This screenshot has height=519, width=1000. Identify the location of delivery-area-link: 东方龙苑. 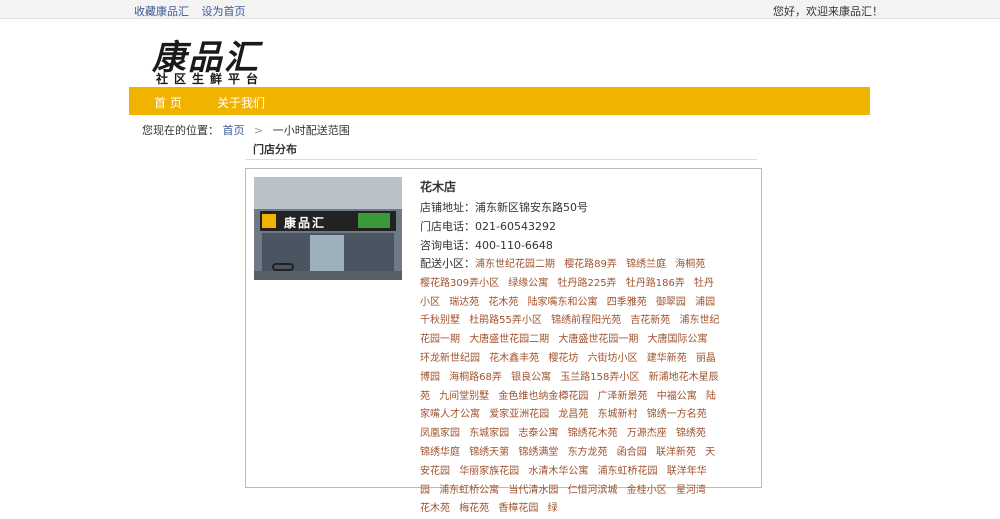
(588, 452).